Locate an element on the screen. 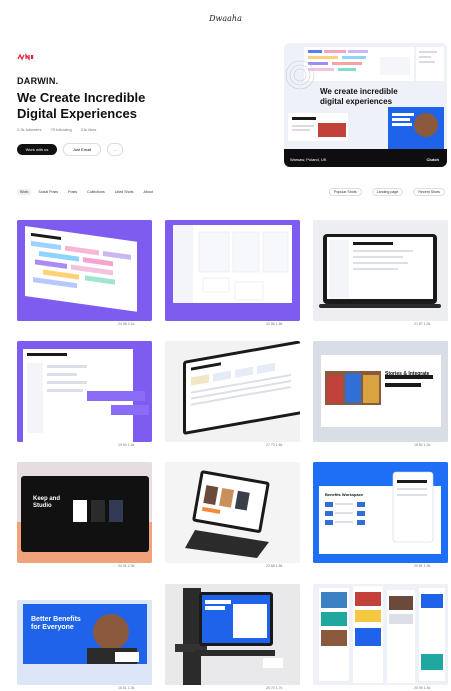 This screenshot has height=691, width=451. headline-line-1: We Create Incredible is located at coordinates (81, 97).